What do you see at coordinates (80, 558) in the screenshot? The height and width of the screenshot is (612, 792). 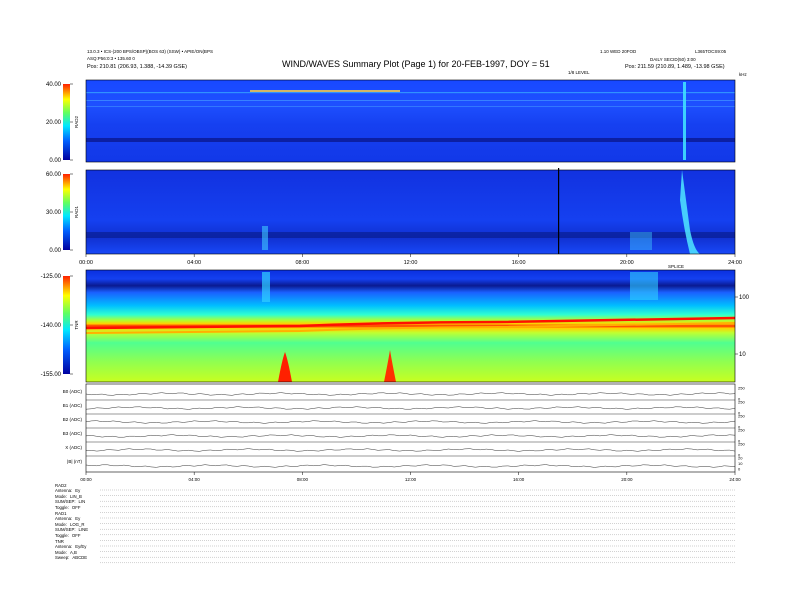 I see `mode-value: ABCDE` at bounding box center [80, 558].